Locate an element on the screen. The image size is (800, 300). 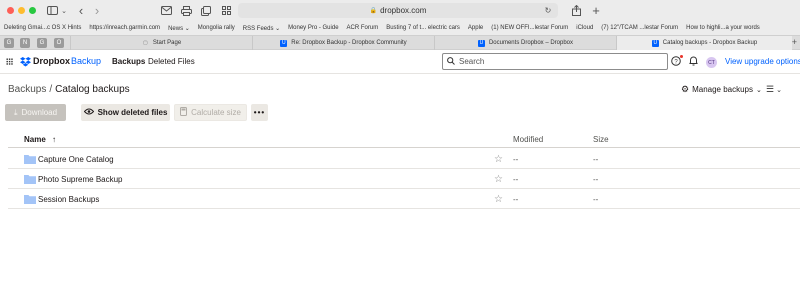
tab-start-page: ▢ Start Page is located at coordinates (161, 43).